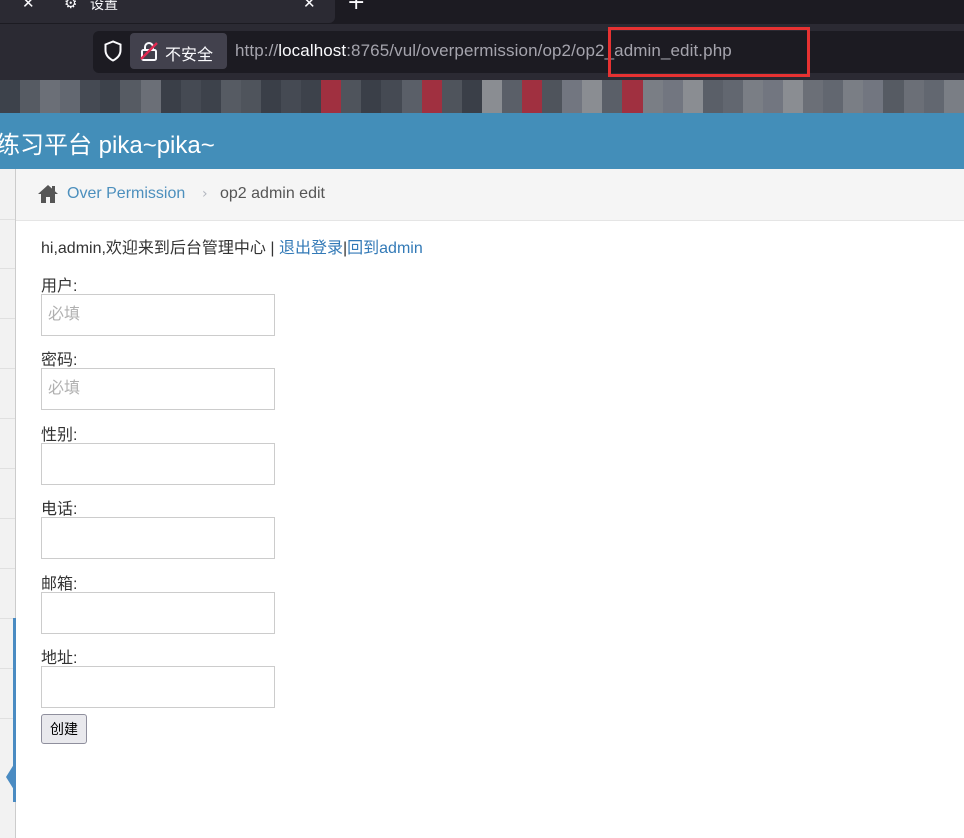  I want to click on password-label: 密码:, so click(59, 360).